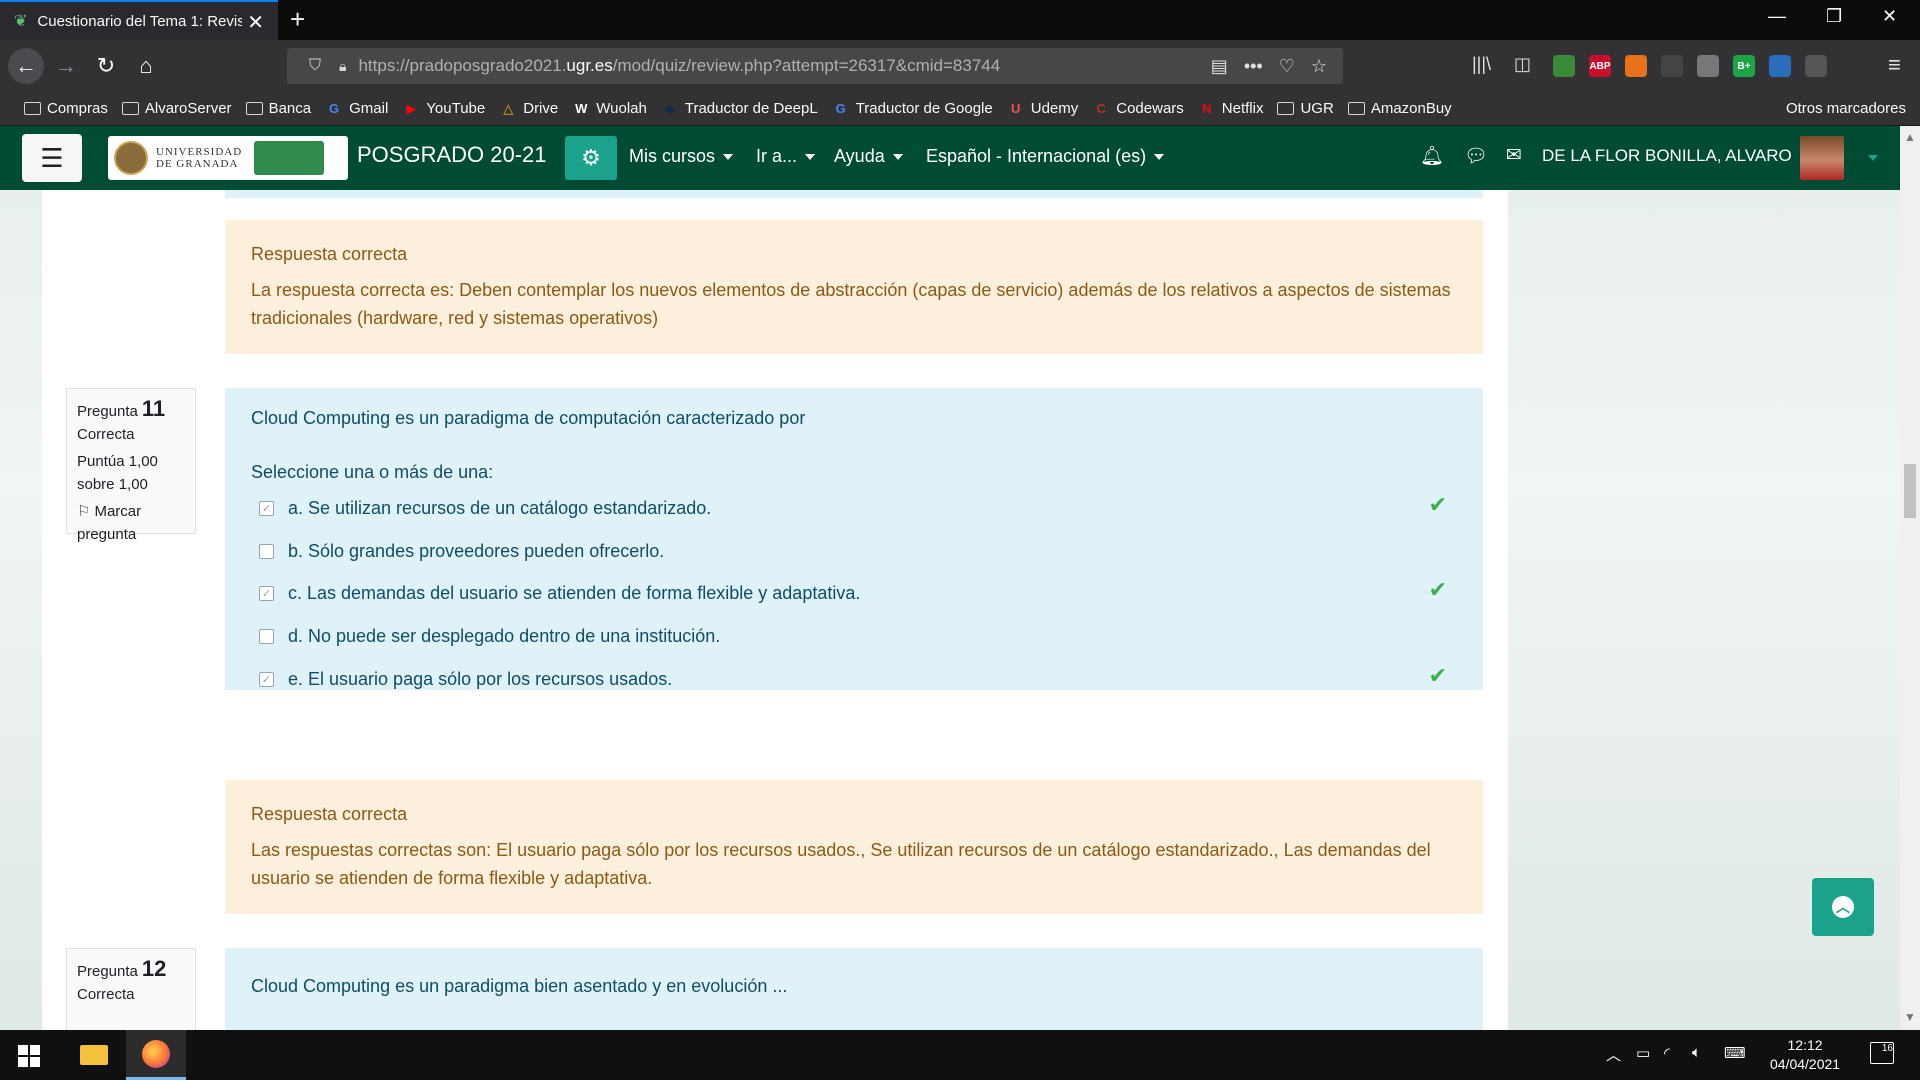 This screenshot has width=1920, height=1080. I want to click on close-tab-icon: ✕, so click(255, 22).